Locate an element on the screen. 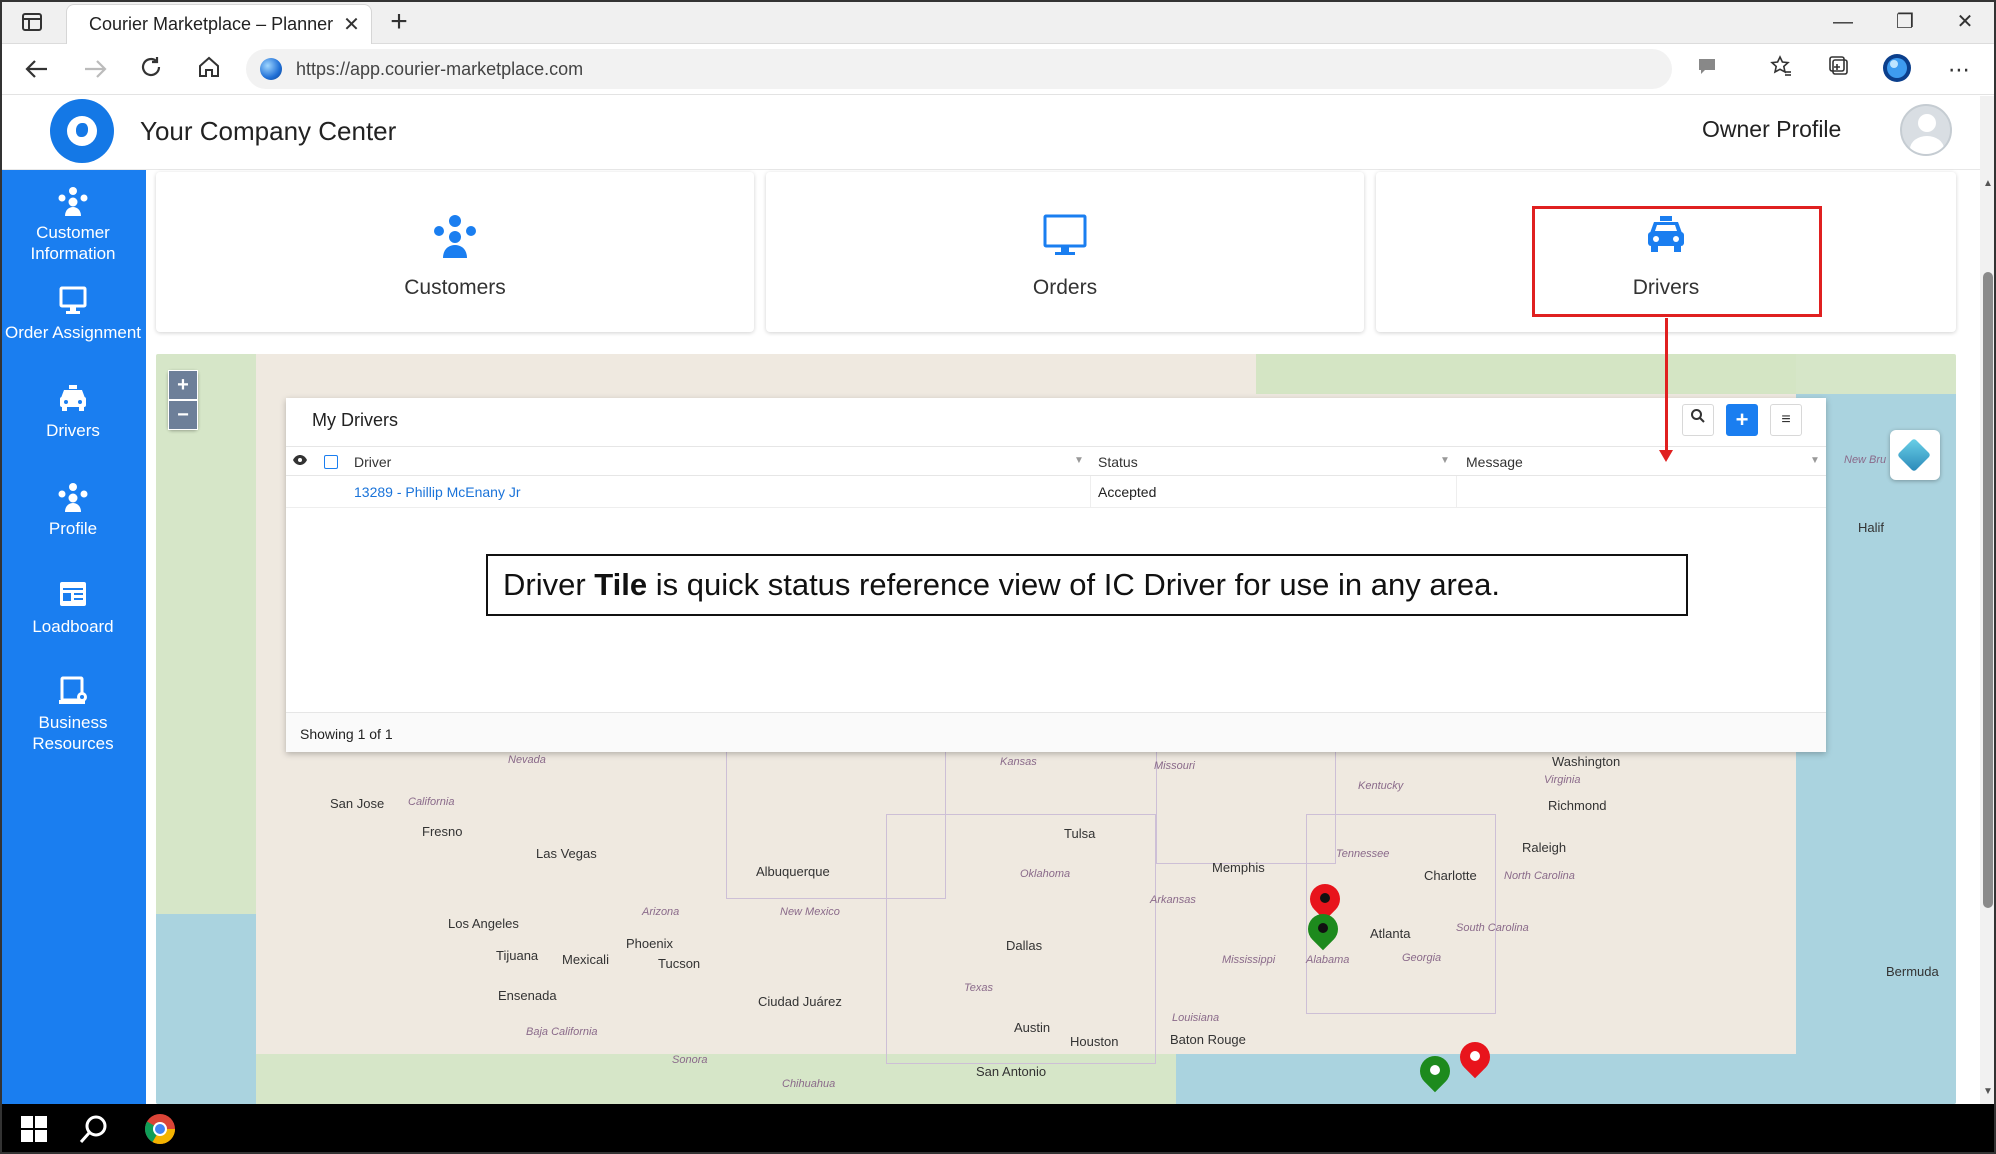 This screenshot has width=1996, height=1154. select-all-checkbox is located at coordinates (331, 462).